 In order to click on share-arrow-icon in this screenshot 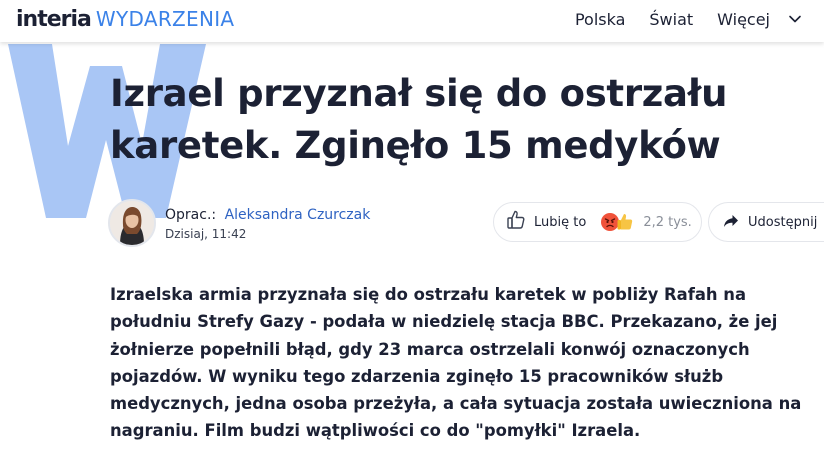, I will do `click(731, 222)`.